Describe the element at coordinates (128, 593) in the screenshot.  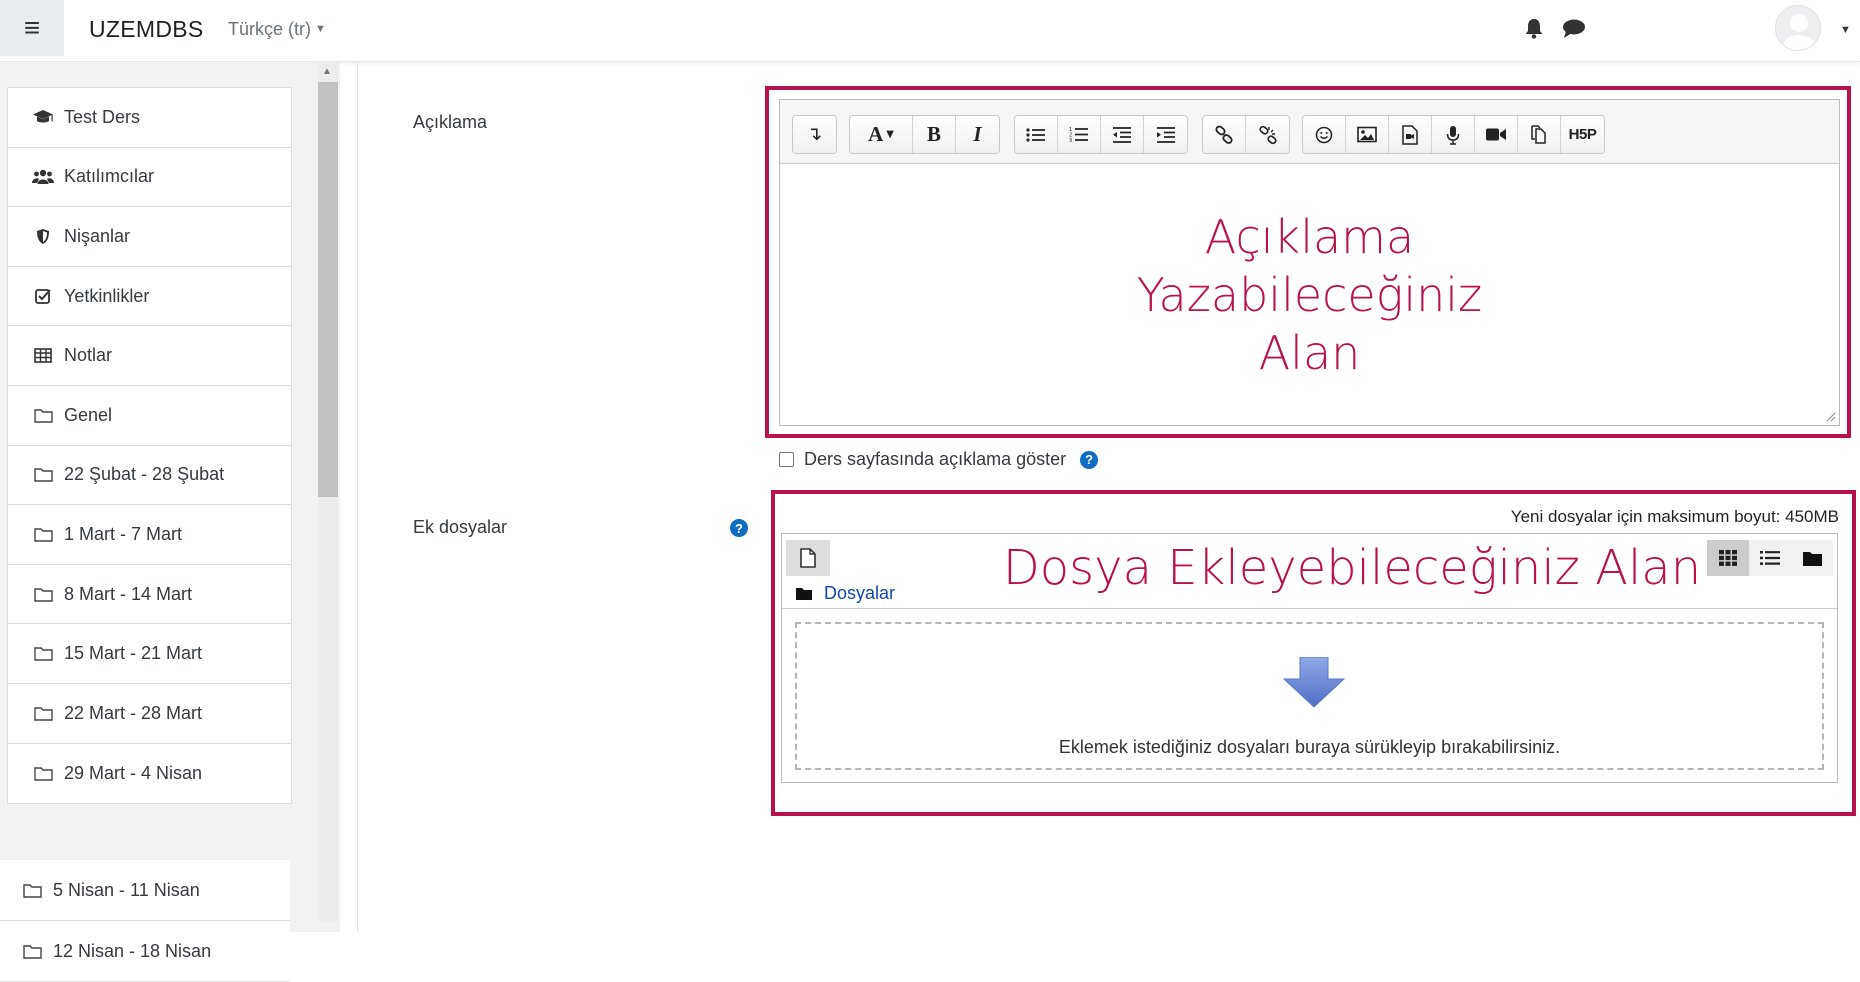
I see `sidebar-item-label: 8 Mart - 14 Mart` at that location.